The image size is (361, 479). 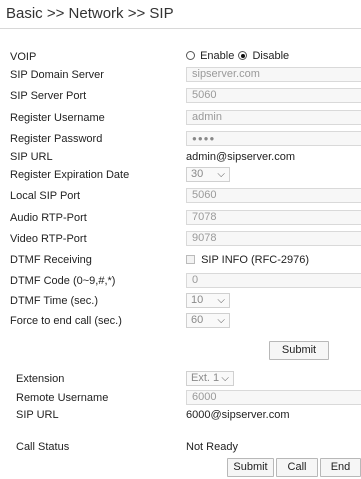 I want to click on register-expiration-label: Register Expiration Date, so click(x=70, y=175).